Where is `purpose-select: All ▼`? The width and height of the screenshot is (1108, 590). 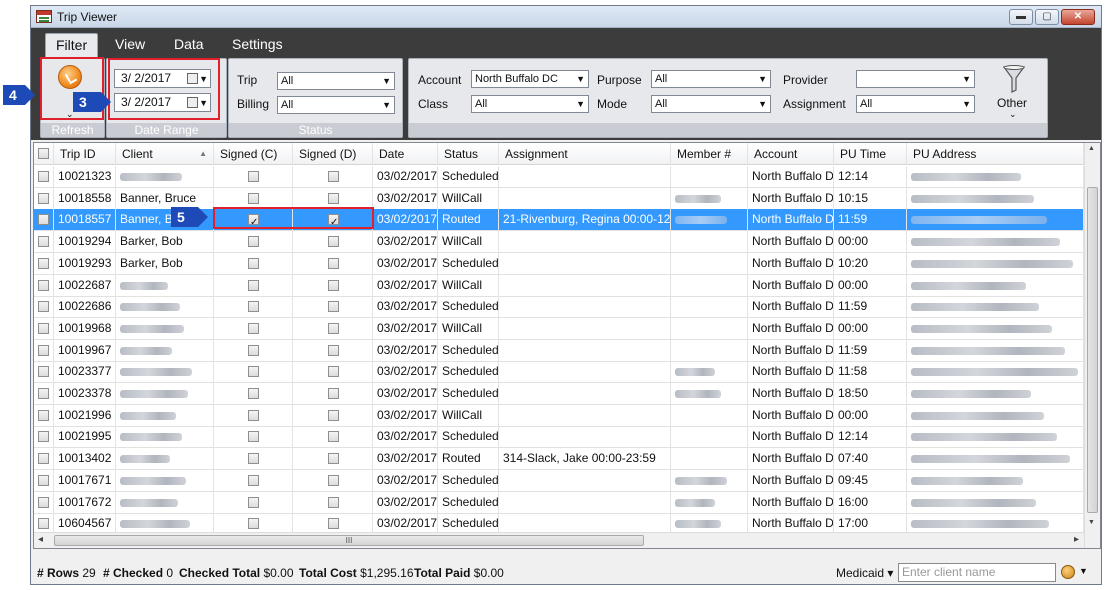 purpose-select: All ▼ is located at coordinates (711, 79).